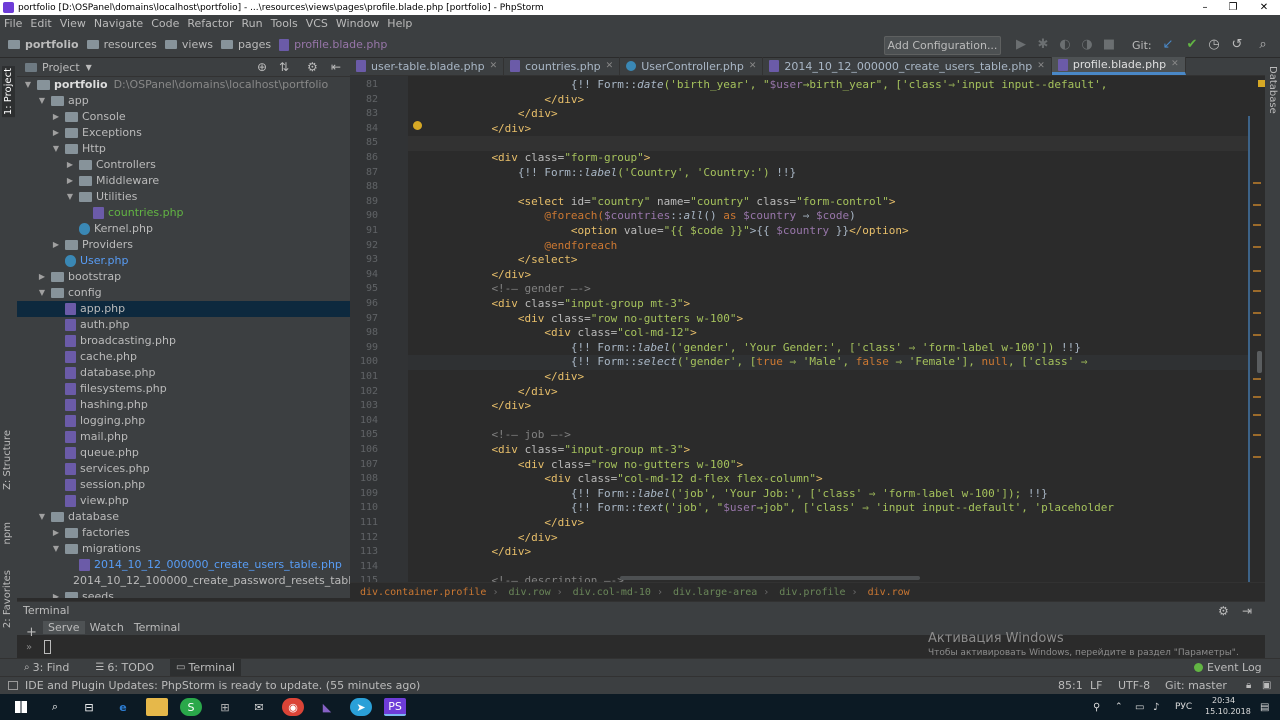 The image size is (1280, 720). I want to click on tree-item: broadcasting.php, so click(183, 341).